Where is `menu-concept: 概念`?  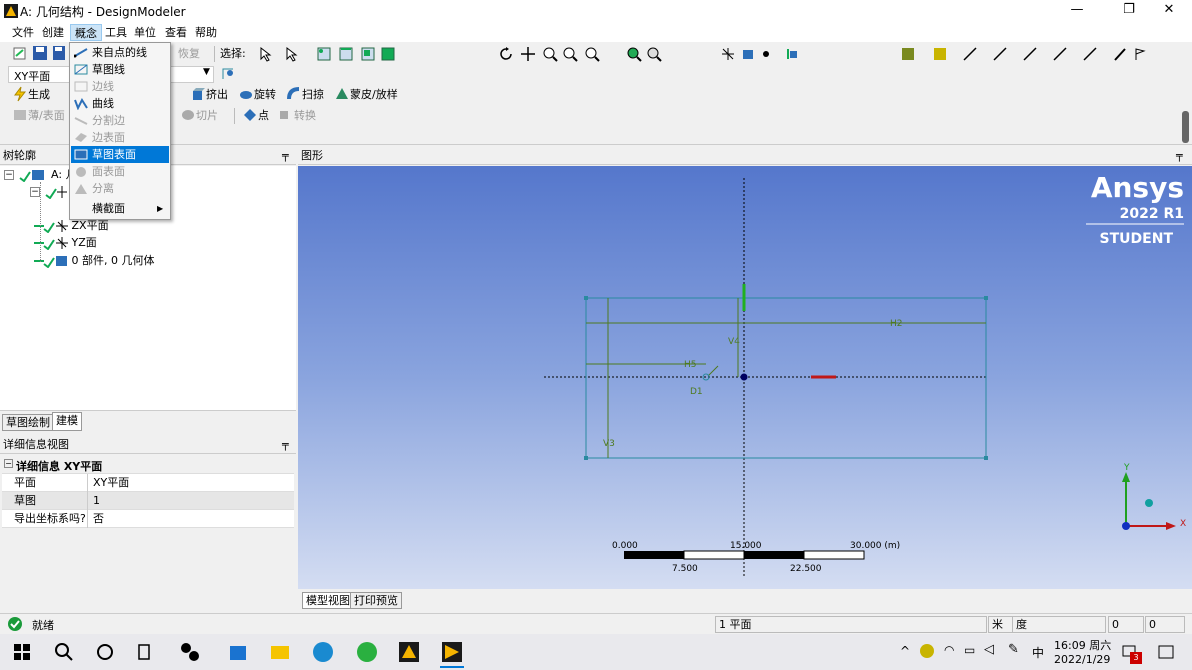
menu-concept: 概念 is located at coordinates (86, 32).